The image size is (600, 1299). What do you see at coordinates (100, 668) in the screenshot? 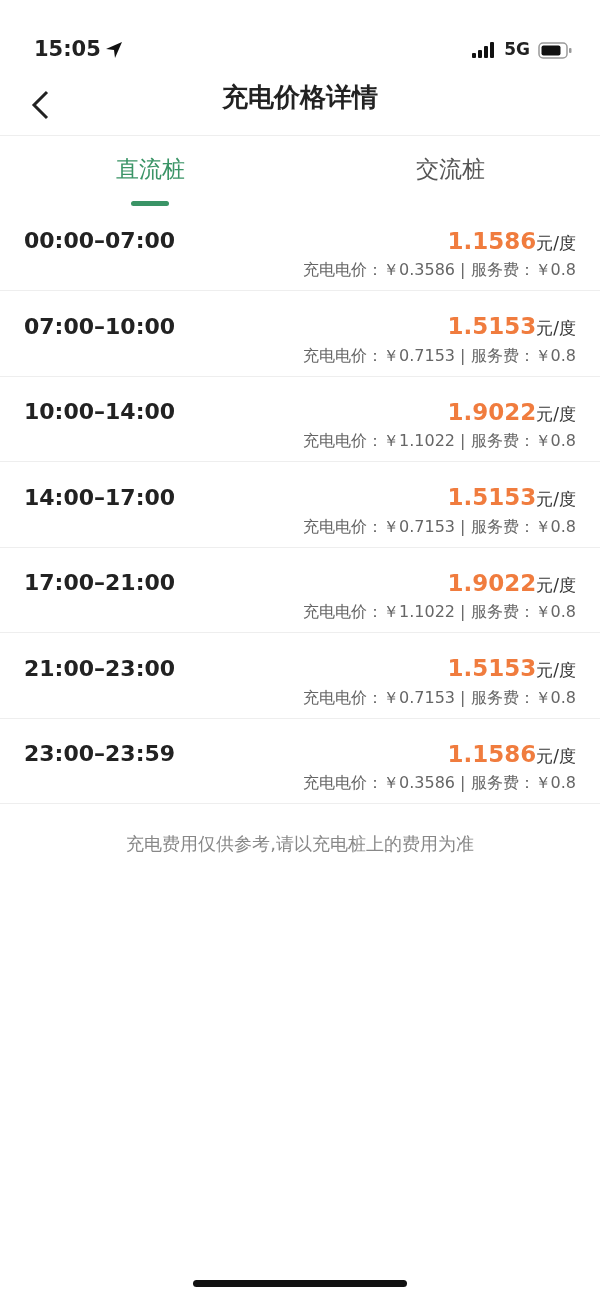
I see `time-range: 21:00–23:00` at bounding box center [100, 668].